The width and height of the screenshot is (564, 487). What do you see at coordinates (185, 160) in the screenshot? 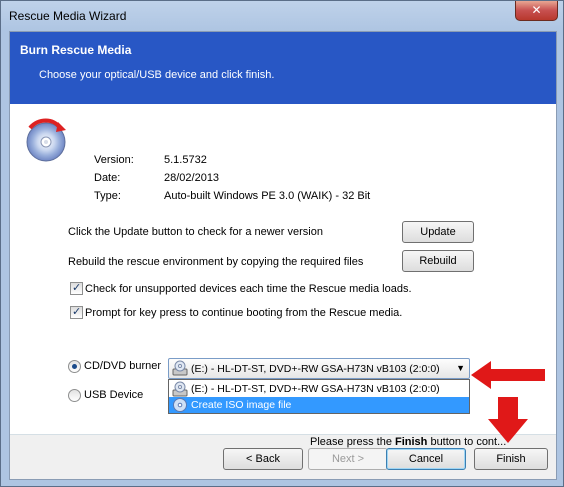
I see `info-value: 5.1.5732` at bounding box center [185, 160].